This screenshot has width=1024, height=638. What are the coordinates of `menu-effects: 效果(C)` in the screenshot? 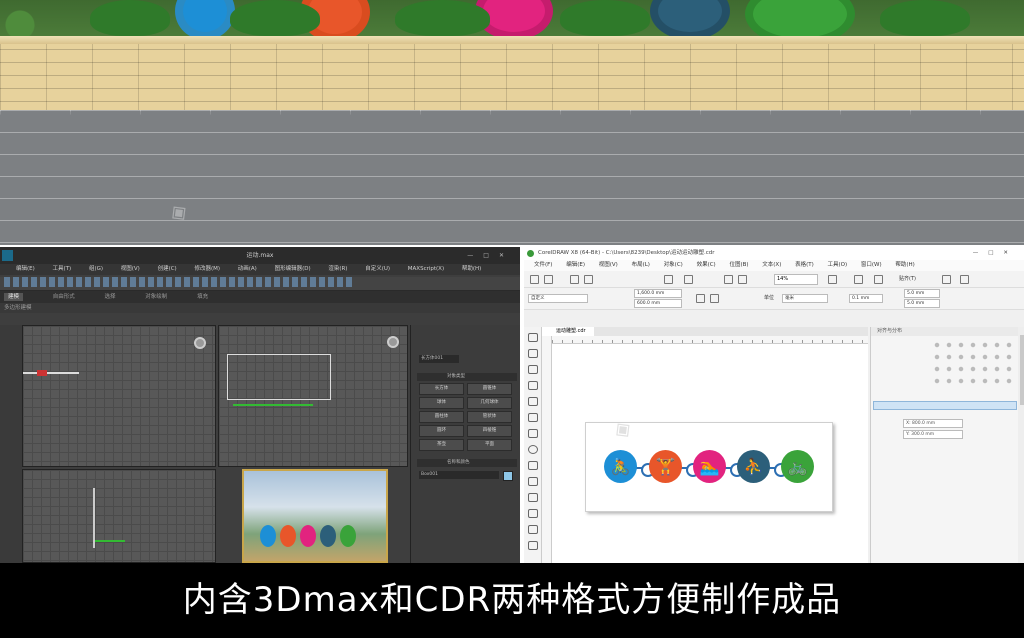 It's located at (706, 265).